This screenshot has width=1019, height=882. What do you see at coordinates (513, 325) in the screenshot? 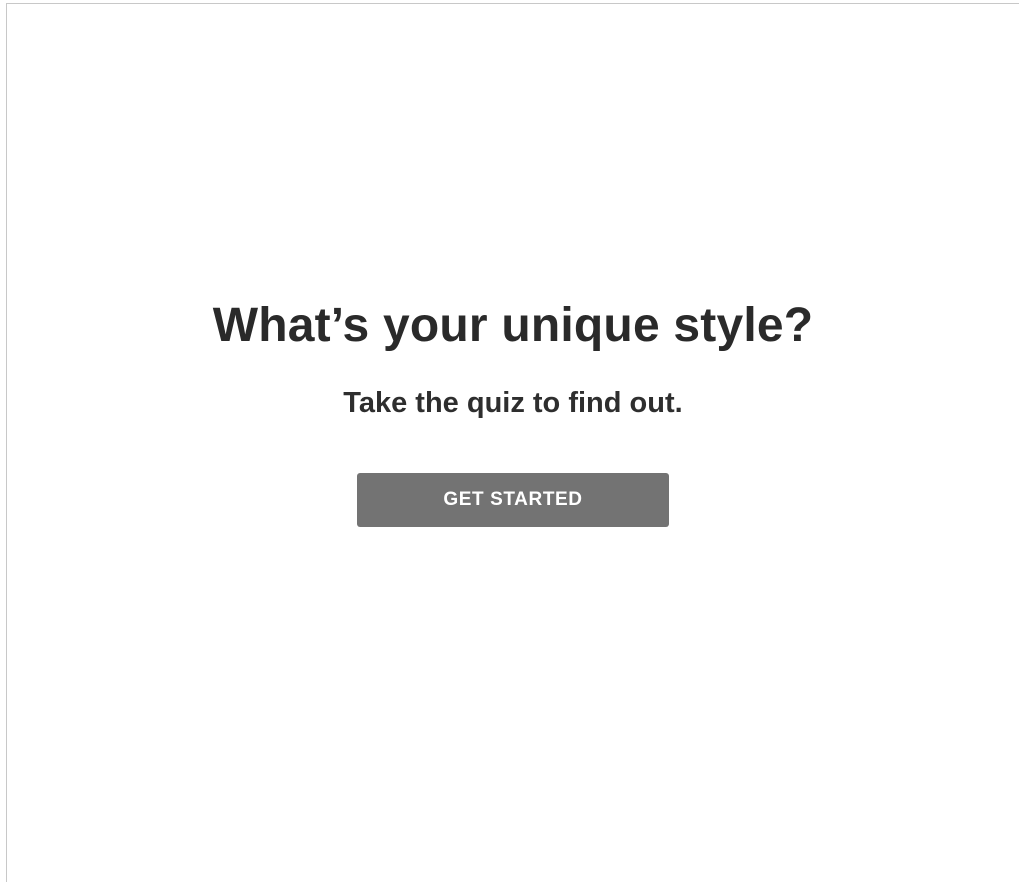
I see `hero-headline: What’s your unique style?` at bounding box center [513, 325].